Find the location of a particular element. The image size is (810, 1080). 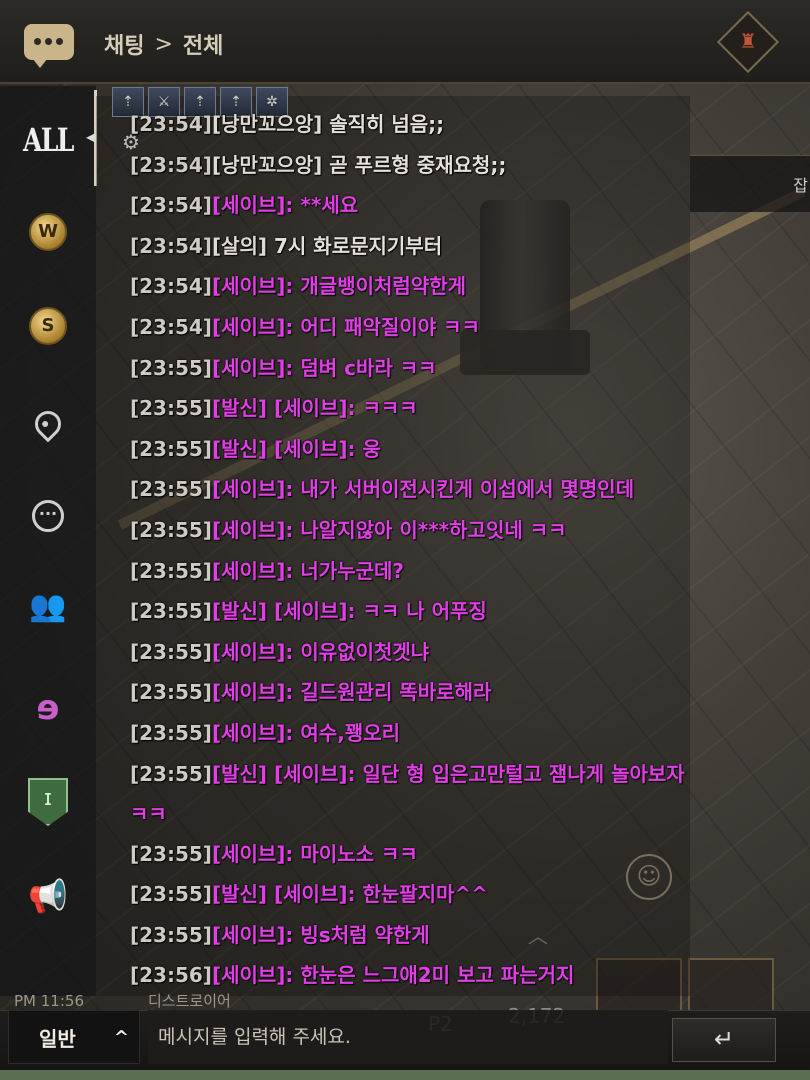

chat-message: [23:55][발신] [세이브]: ㅋㅋㅋ is located at coordinates (430, 408).